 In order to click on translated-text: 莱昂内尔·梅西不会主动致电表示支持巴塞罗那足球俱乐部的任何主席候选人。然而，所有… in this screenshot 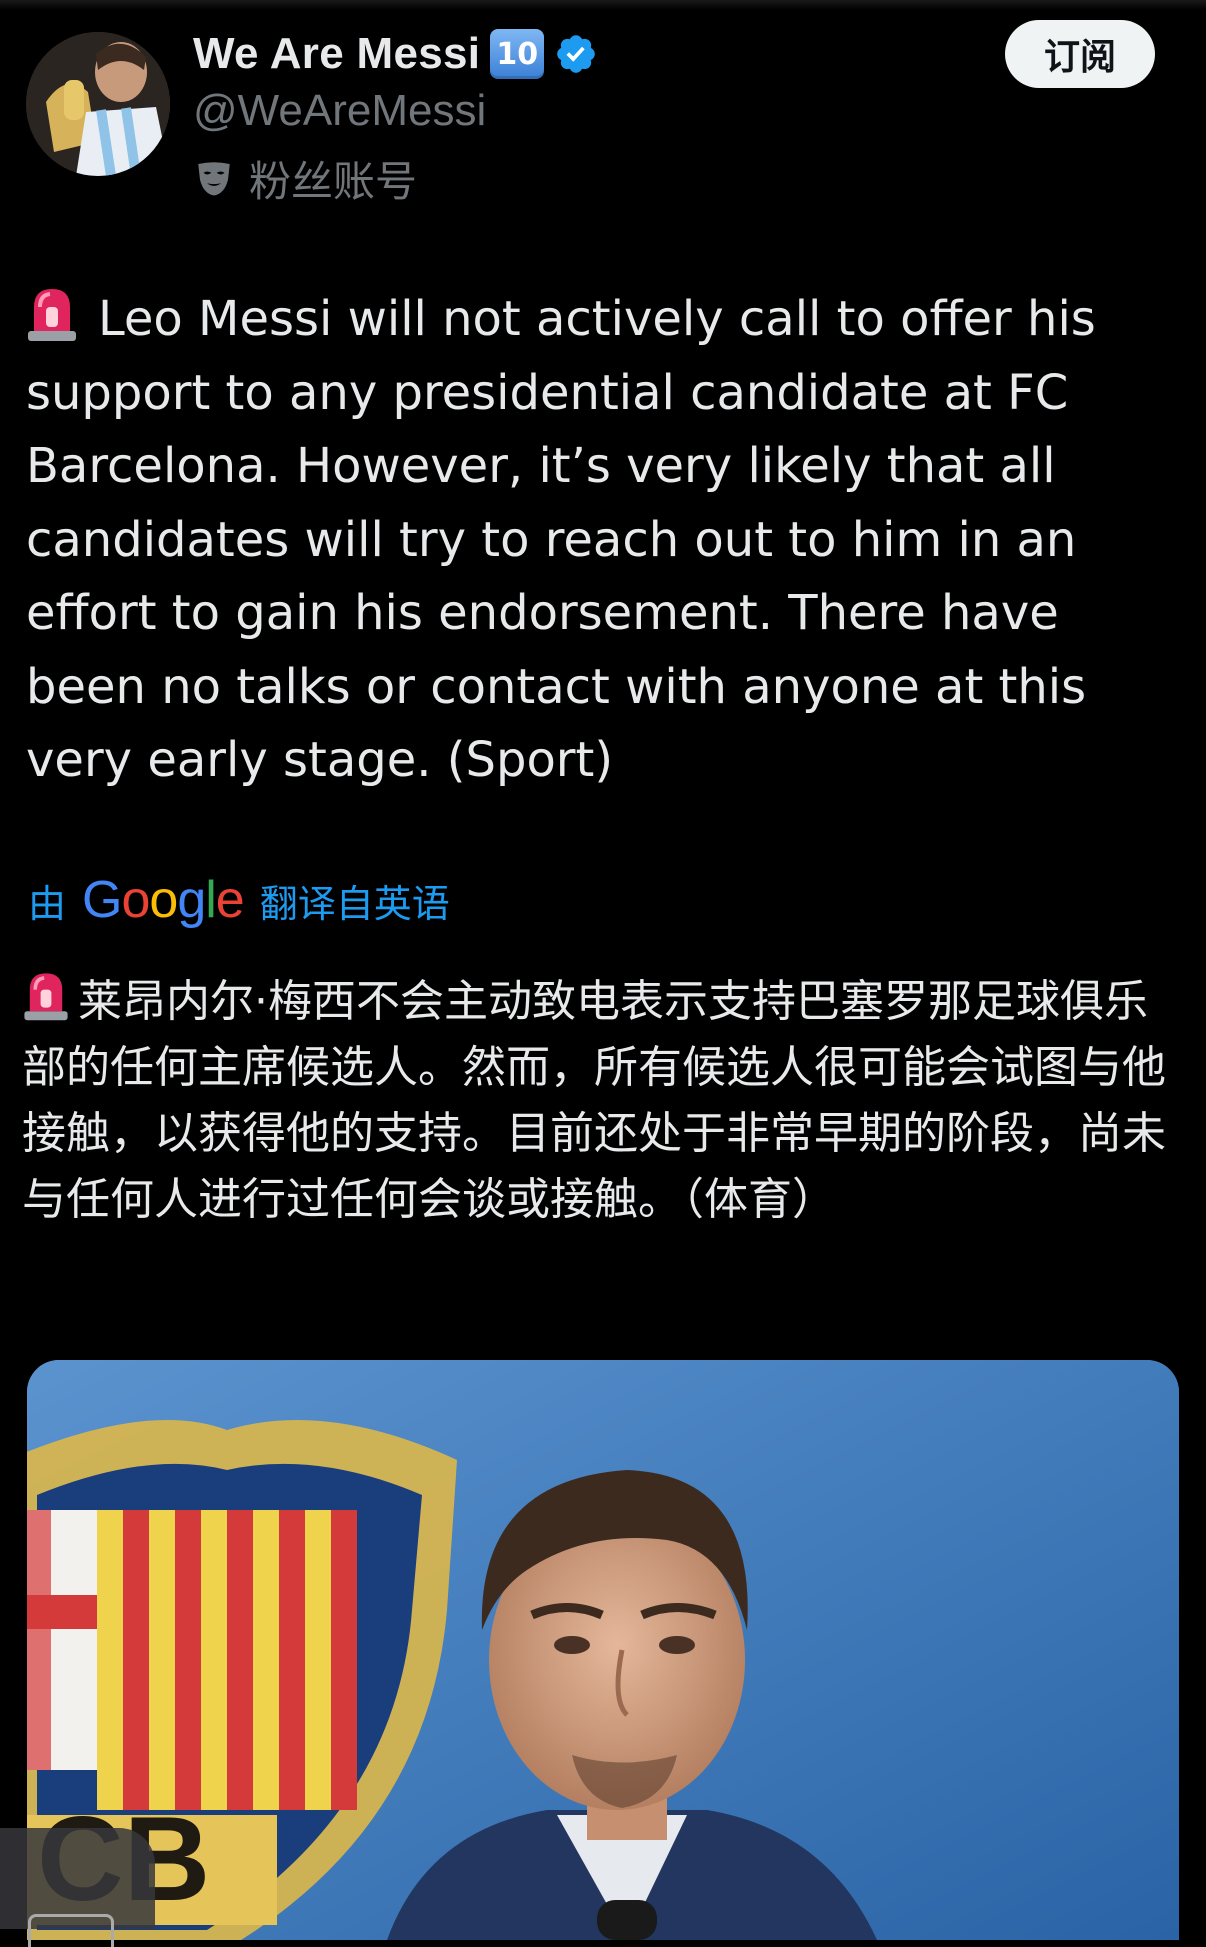, I will do `click(594, 1100)`.